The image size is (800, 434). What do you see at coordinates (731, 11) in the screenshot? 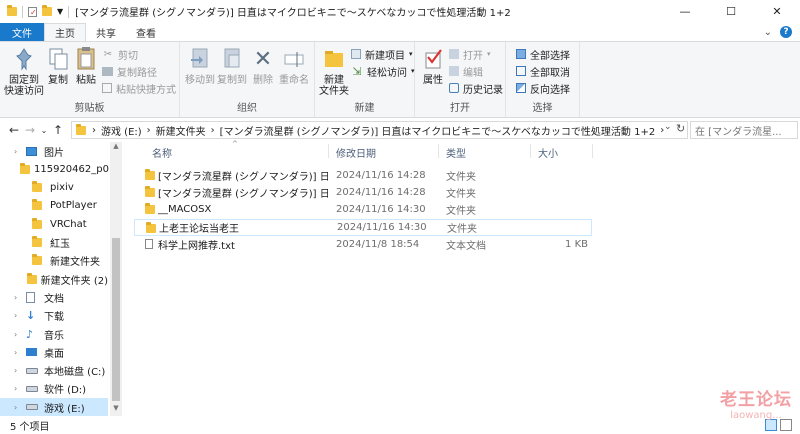
I see `maximize-button: ☐` at bounding box center [731, 11].